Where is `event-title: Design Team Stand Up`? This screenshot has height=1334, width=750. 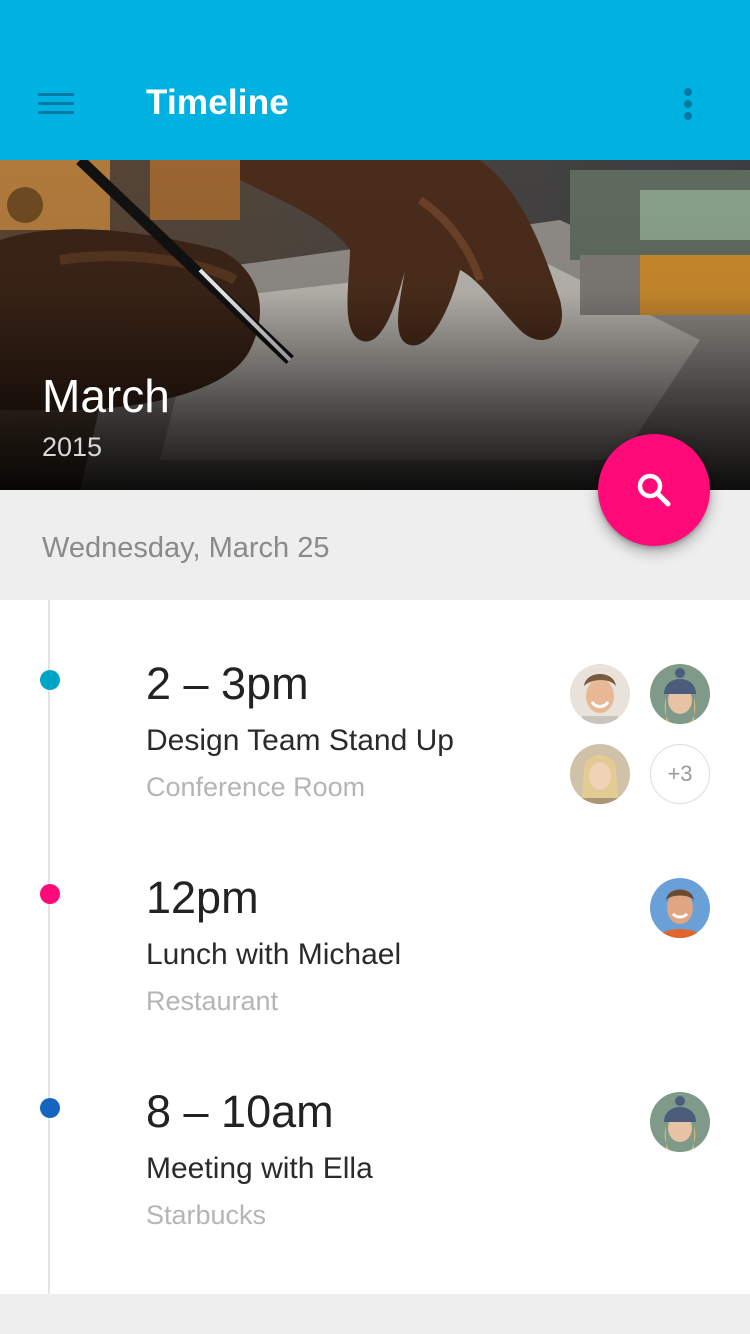 event-title: Design Team Stand Up is located at coordinates (300, 740).